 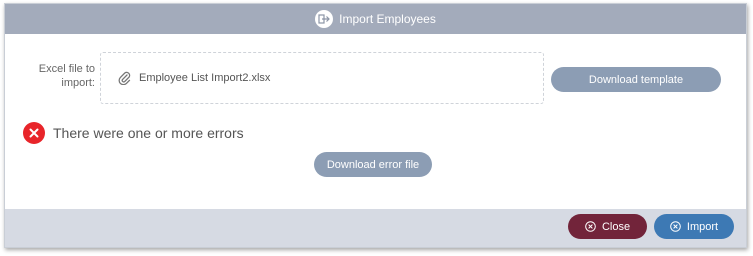 What do you see at coordinates (375, 228) in the screenshot?
I see `dialog-footer: Close Import` at bounding box center [375, 228].